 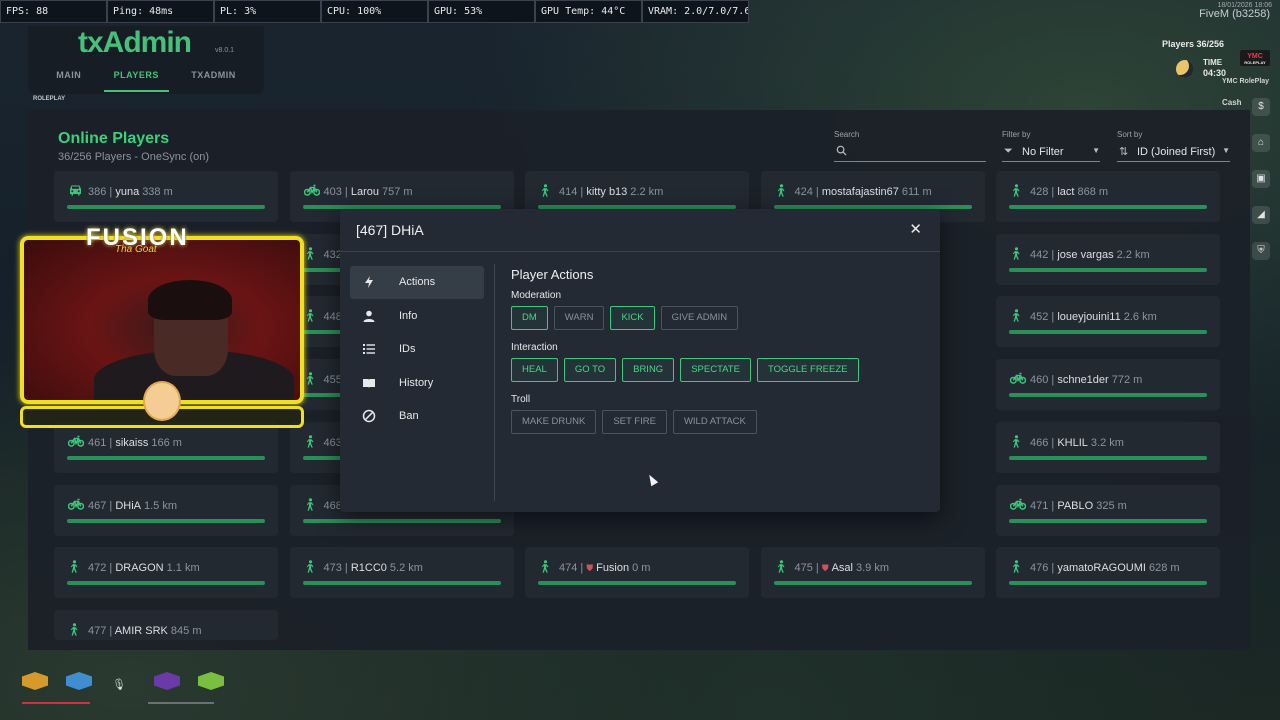 What do you see at coordinates (68, 80) in the screenshot?
I see `tab-main: MAIN` at bounding box center [68, 80].